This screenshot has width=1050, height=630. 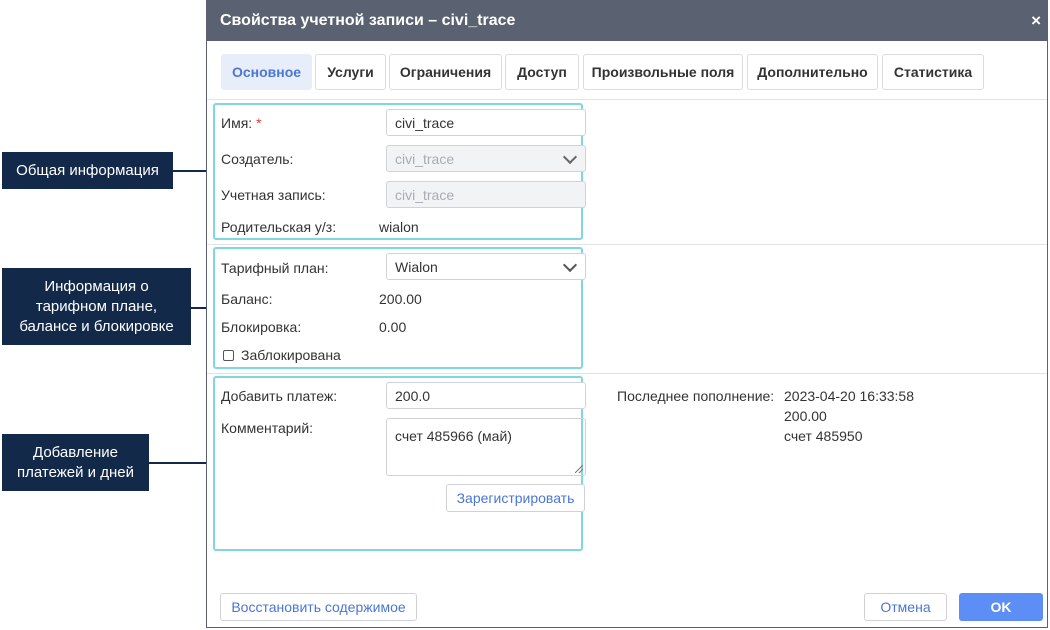 I want to click on name-label: Имя: *, so click(x=241, y=123).